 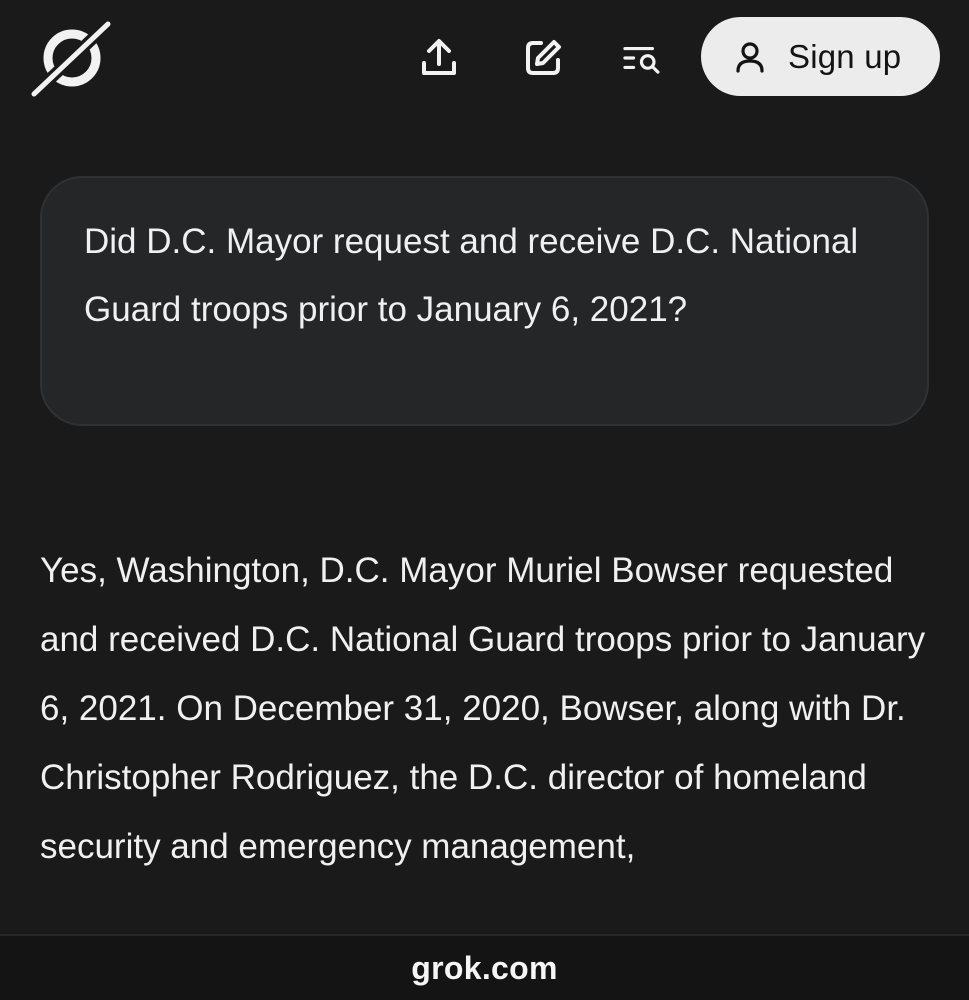 I want to click on upload-icon, so click(x=439, y=57).